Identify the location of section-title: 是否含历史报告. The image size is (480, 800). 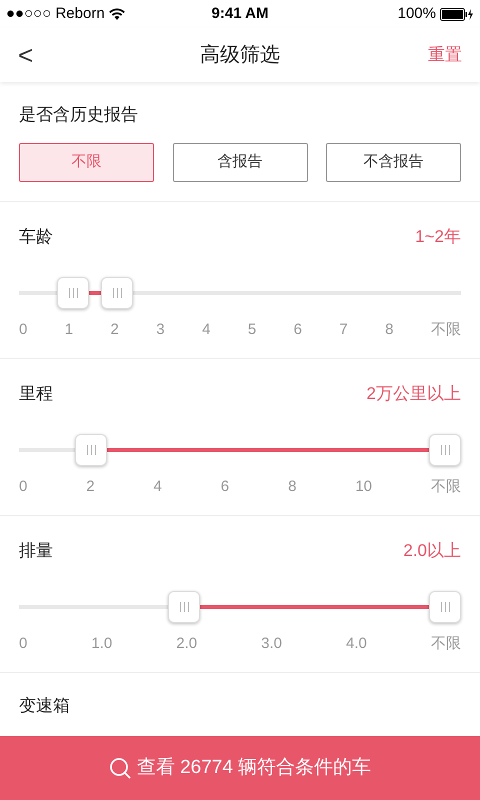
(79, 115).